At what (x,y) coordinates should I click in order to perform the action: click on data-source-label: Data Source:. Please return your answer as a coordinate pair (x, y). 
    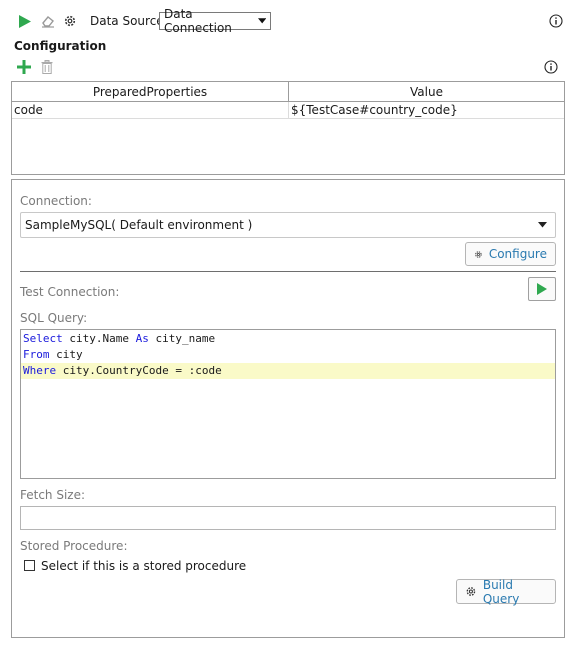
    Looking at the image, I should click on (129, 21).